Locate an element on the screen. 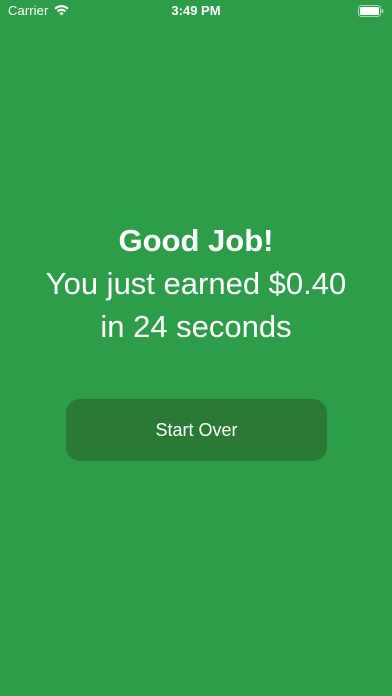  earned-amount-text: You just earned $0.40 is located at coordinates (196, 283).